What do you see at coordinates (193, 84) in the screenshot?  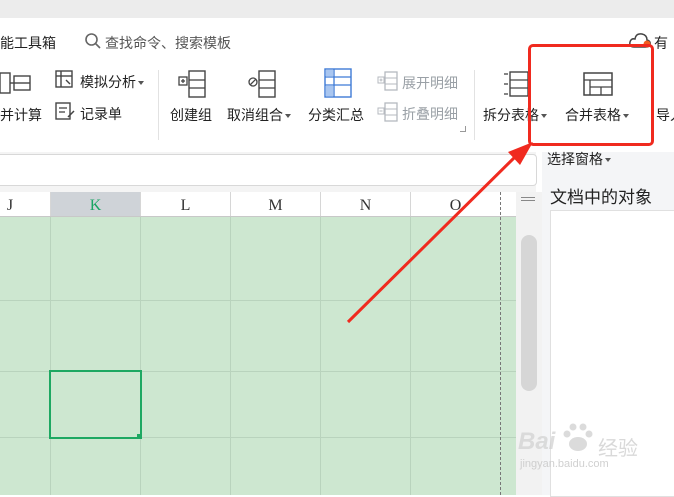 I see `create-group-icon` at bounding box center [193, 84].